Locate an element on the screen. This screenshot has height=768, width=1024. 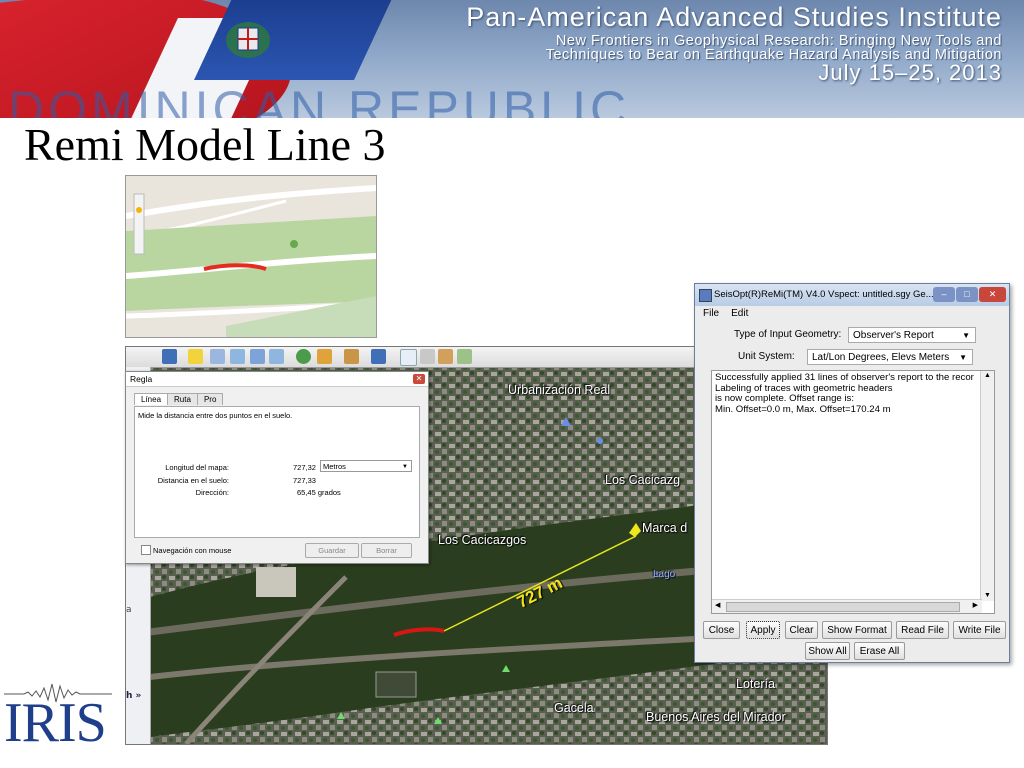
maximize-icon: □ is located at coordinates (967, 294).